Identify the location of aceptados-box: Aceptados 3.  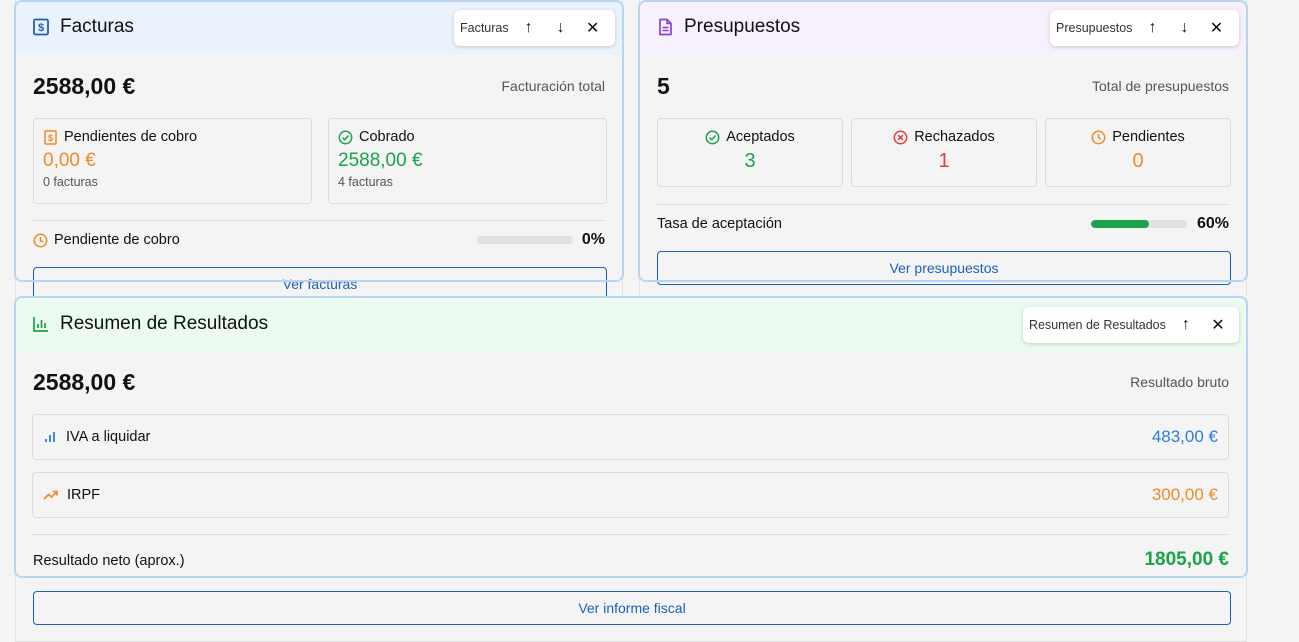
(750, 152).